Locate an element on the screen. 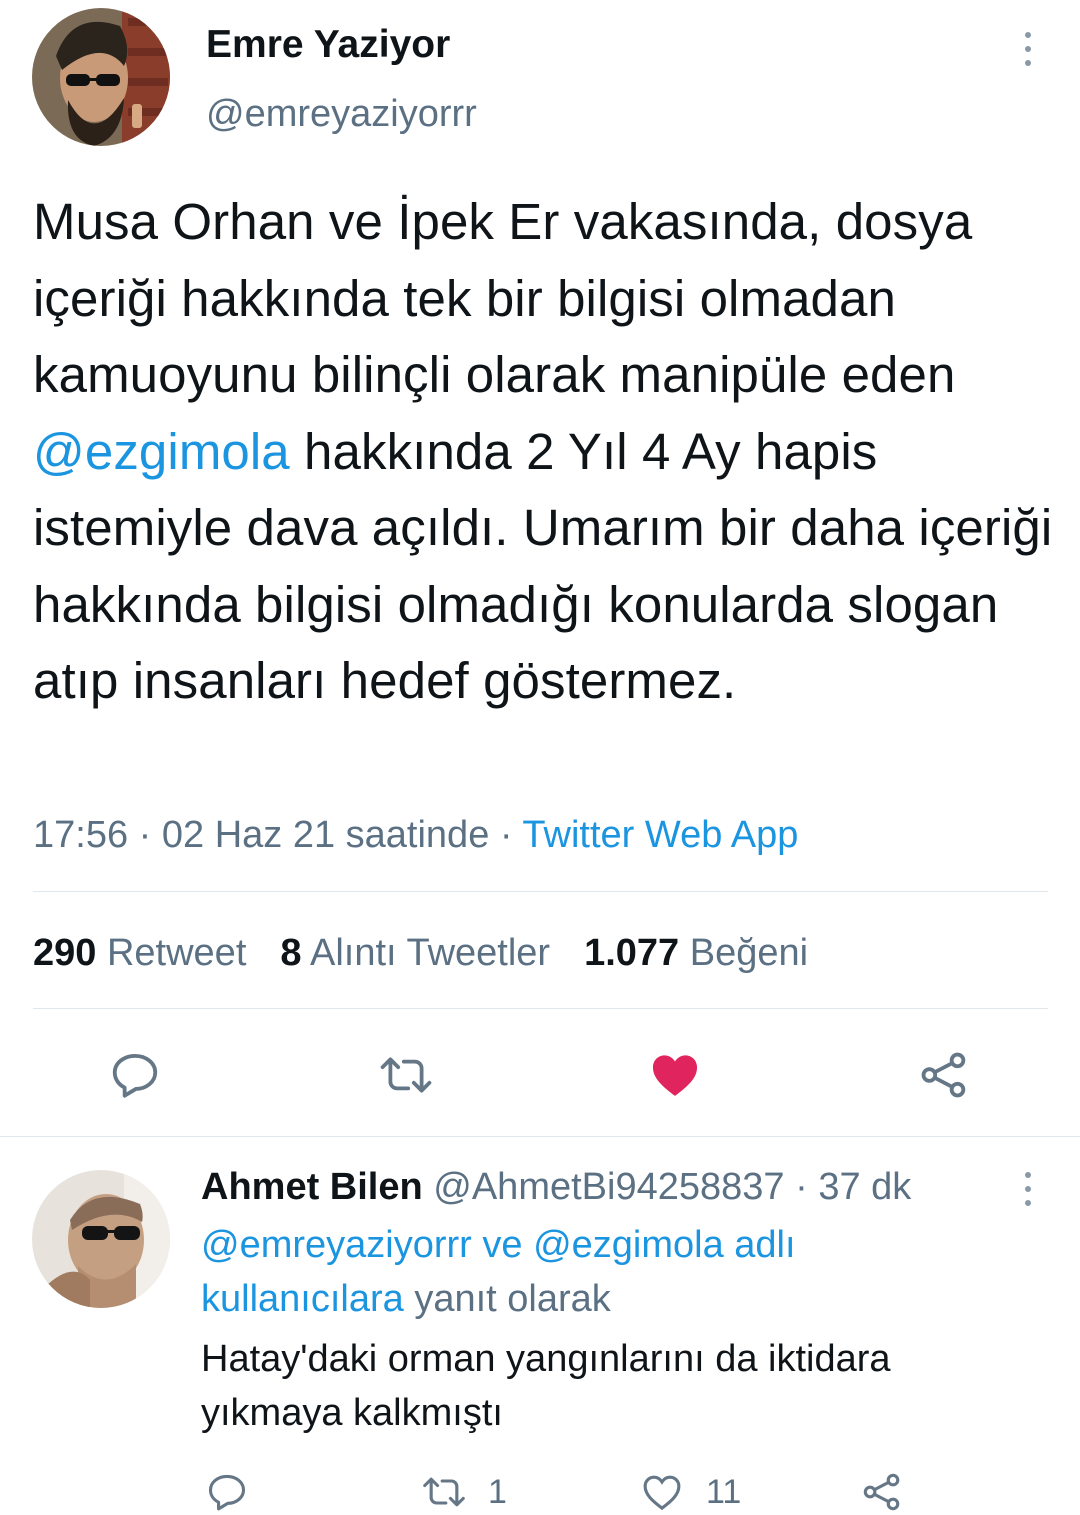 The height and width of the screenshot is (1515, 1080). retweets-stat: 290 Retweet is located at coordinates (139, 953).